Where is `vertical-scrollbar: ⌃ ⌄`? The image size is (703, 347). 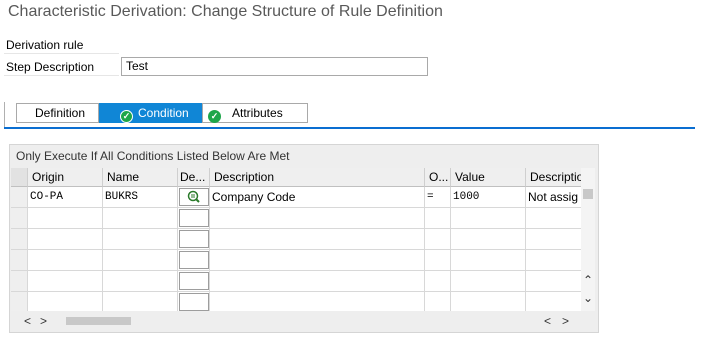 vertical-scrollbar: ⌃ ⌄ is located at coordinates (588, 239).